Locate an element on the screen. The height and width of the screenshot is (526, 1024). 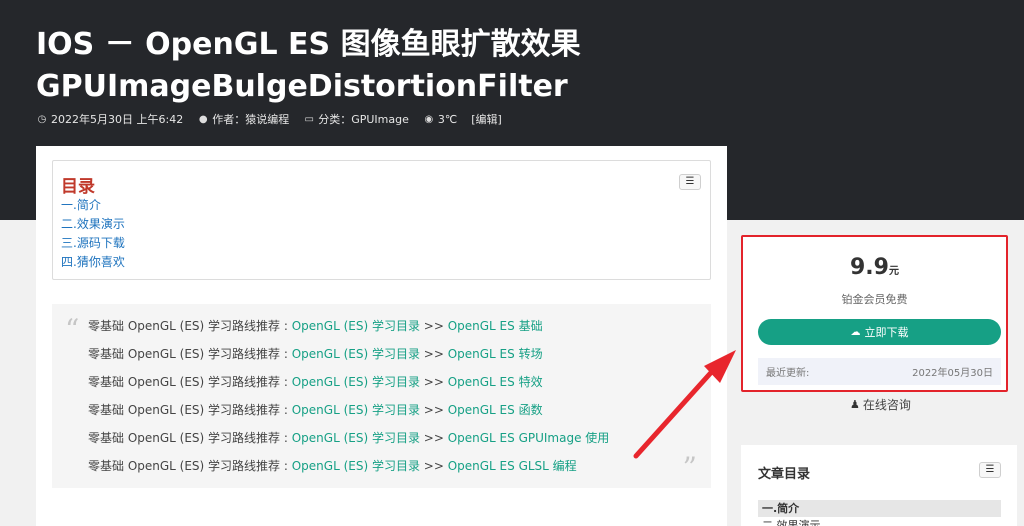
download-button: ☁ 立即下载 is located at coordinates (879, 332).